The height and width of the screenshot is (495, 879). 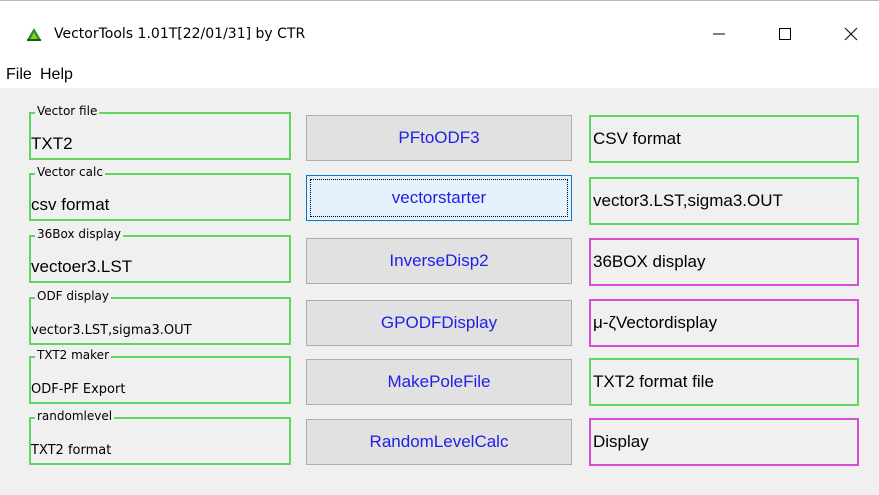 I want to click on maximize-icon, so click(x=785, y=34).